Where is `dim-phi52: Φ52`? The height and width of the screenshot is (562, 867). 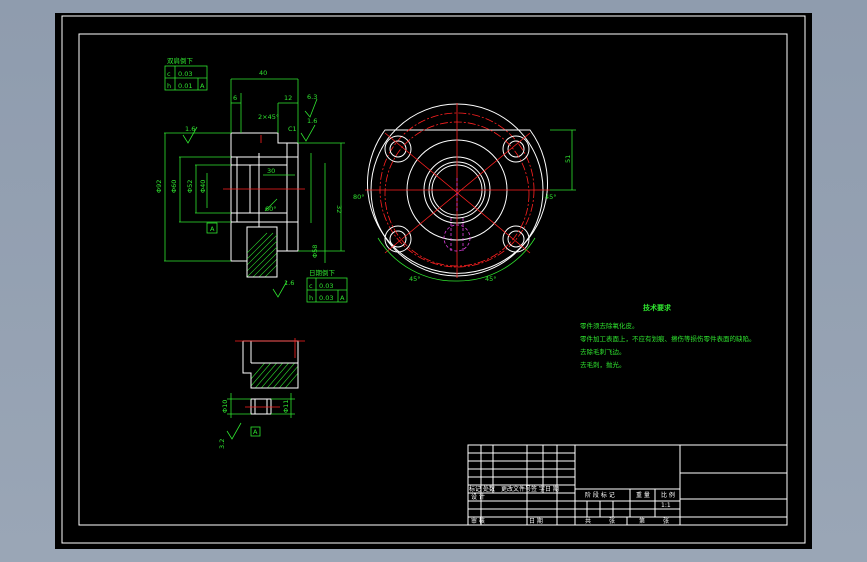 dim-phi52: Φ52 is located at coordinates (190, 186).